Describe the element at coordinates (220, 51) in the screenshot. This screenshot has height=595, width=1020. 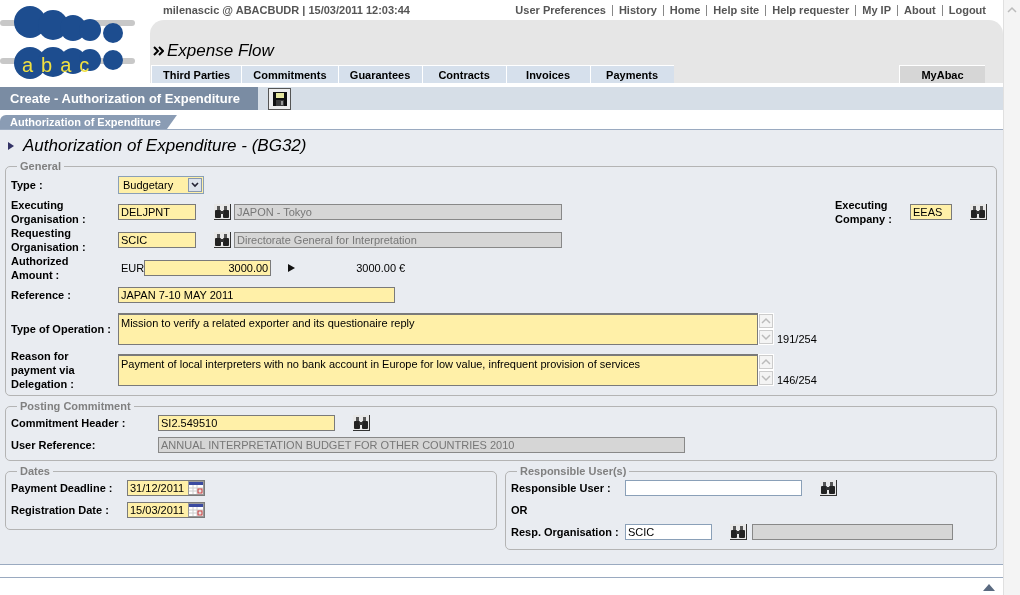
I see `module-title: Expense Flow` at that location.